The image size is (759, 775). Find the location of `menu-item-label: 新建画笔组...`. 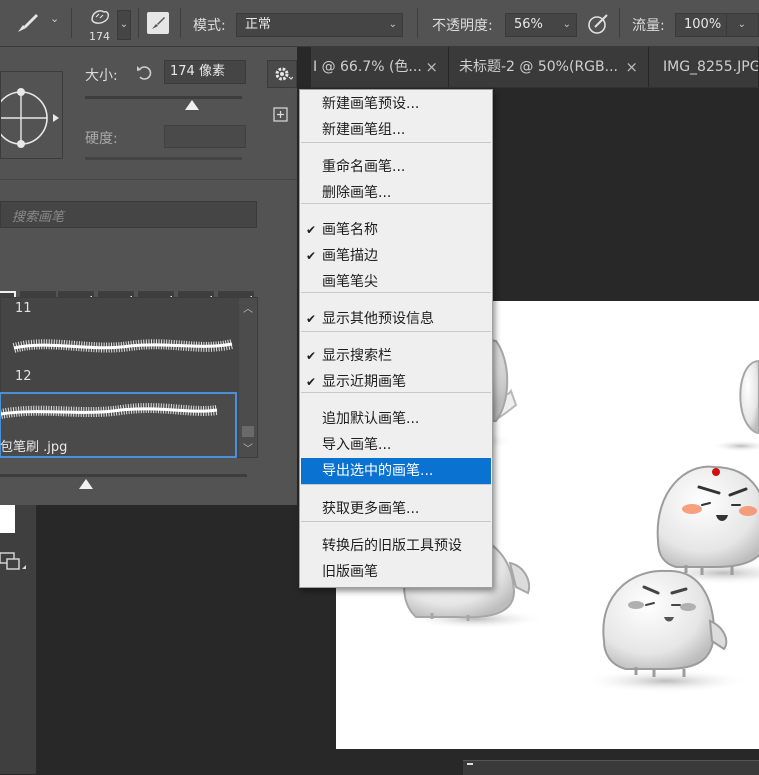

menu-item-label: 新建画笔组... is located at coordinates (364, 130).